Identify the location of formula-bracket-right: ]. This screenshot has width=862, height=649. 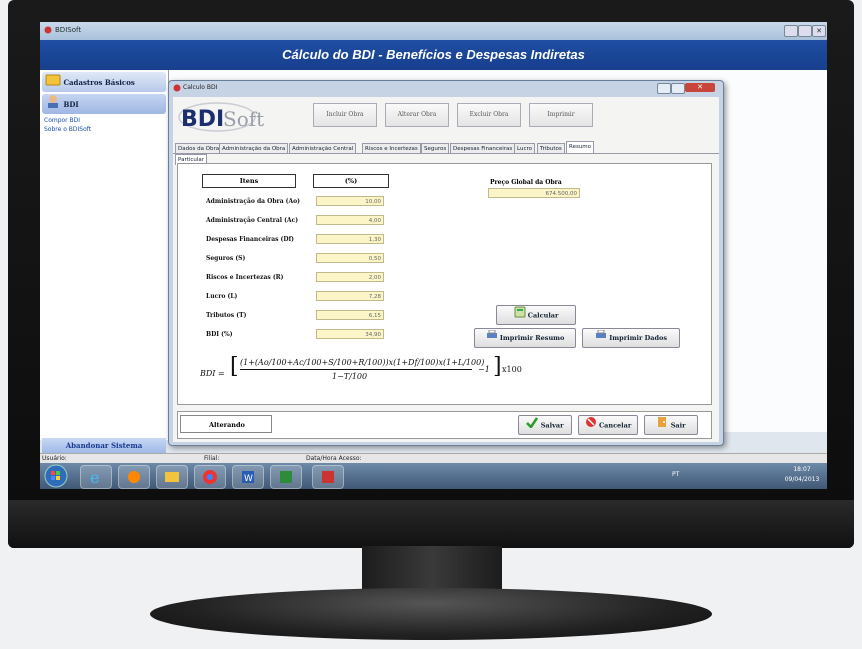
(497, 366).